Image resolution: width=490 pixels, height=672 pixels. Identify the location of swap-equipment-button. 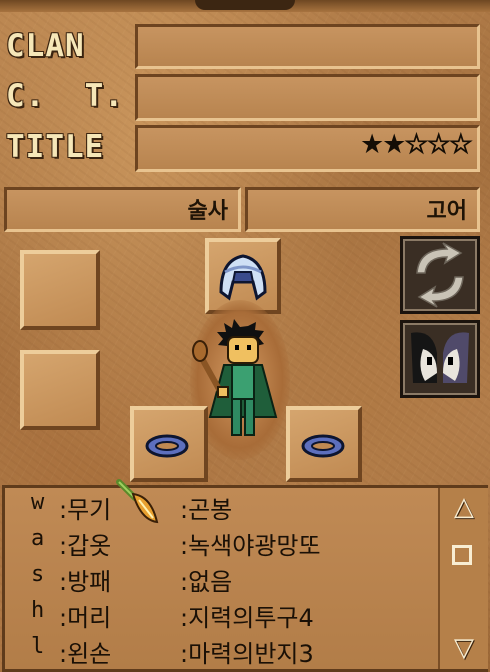
(440, 275).